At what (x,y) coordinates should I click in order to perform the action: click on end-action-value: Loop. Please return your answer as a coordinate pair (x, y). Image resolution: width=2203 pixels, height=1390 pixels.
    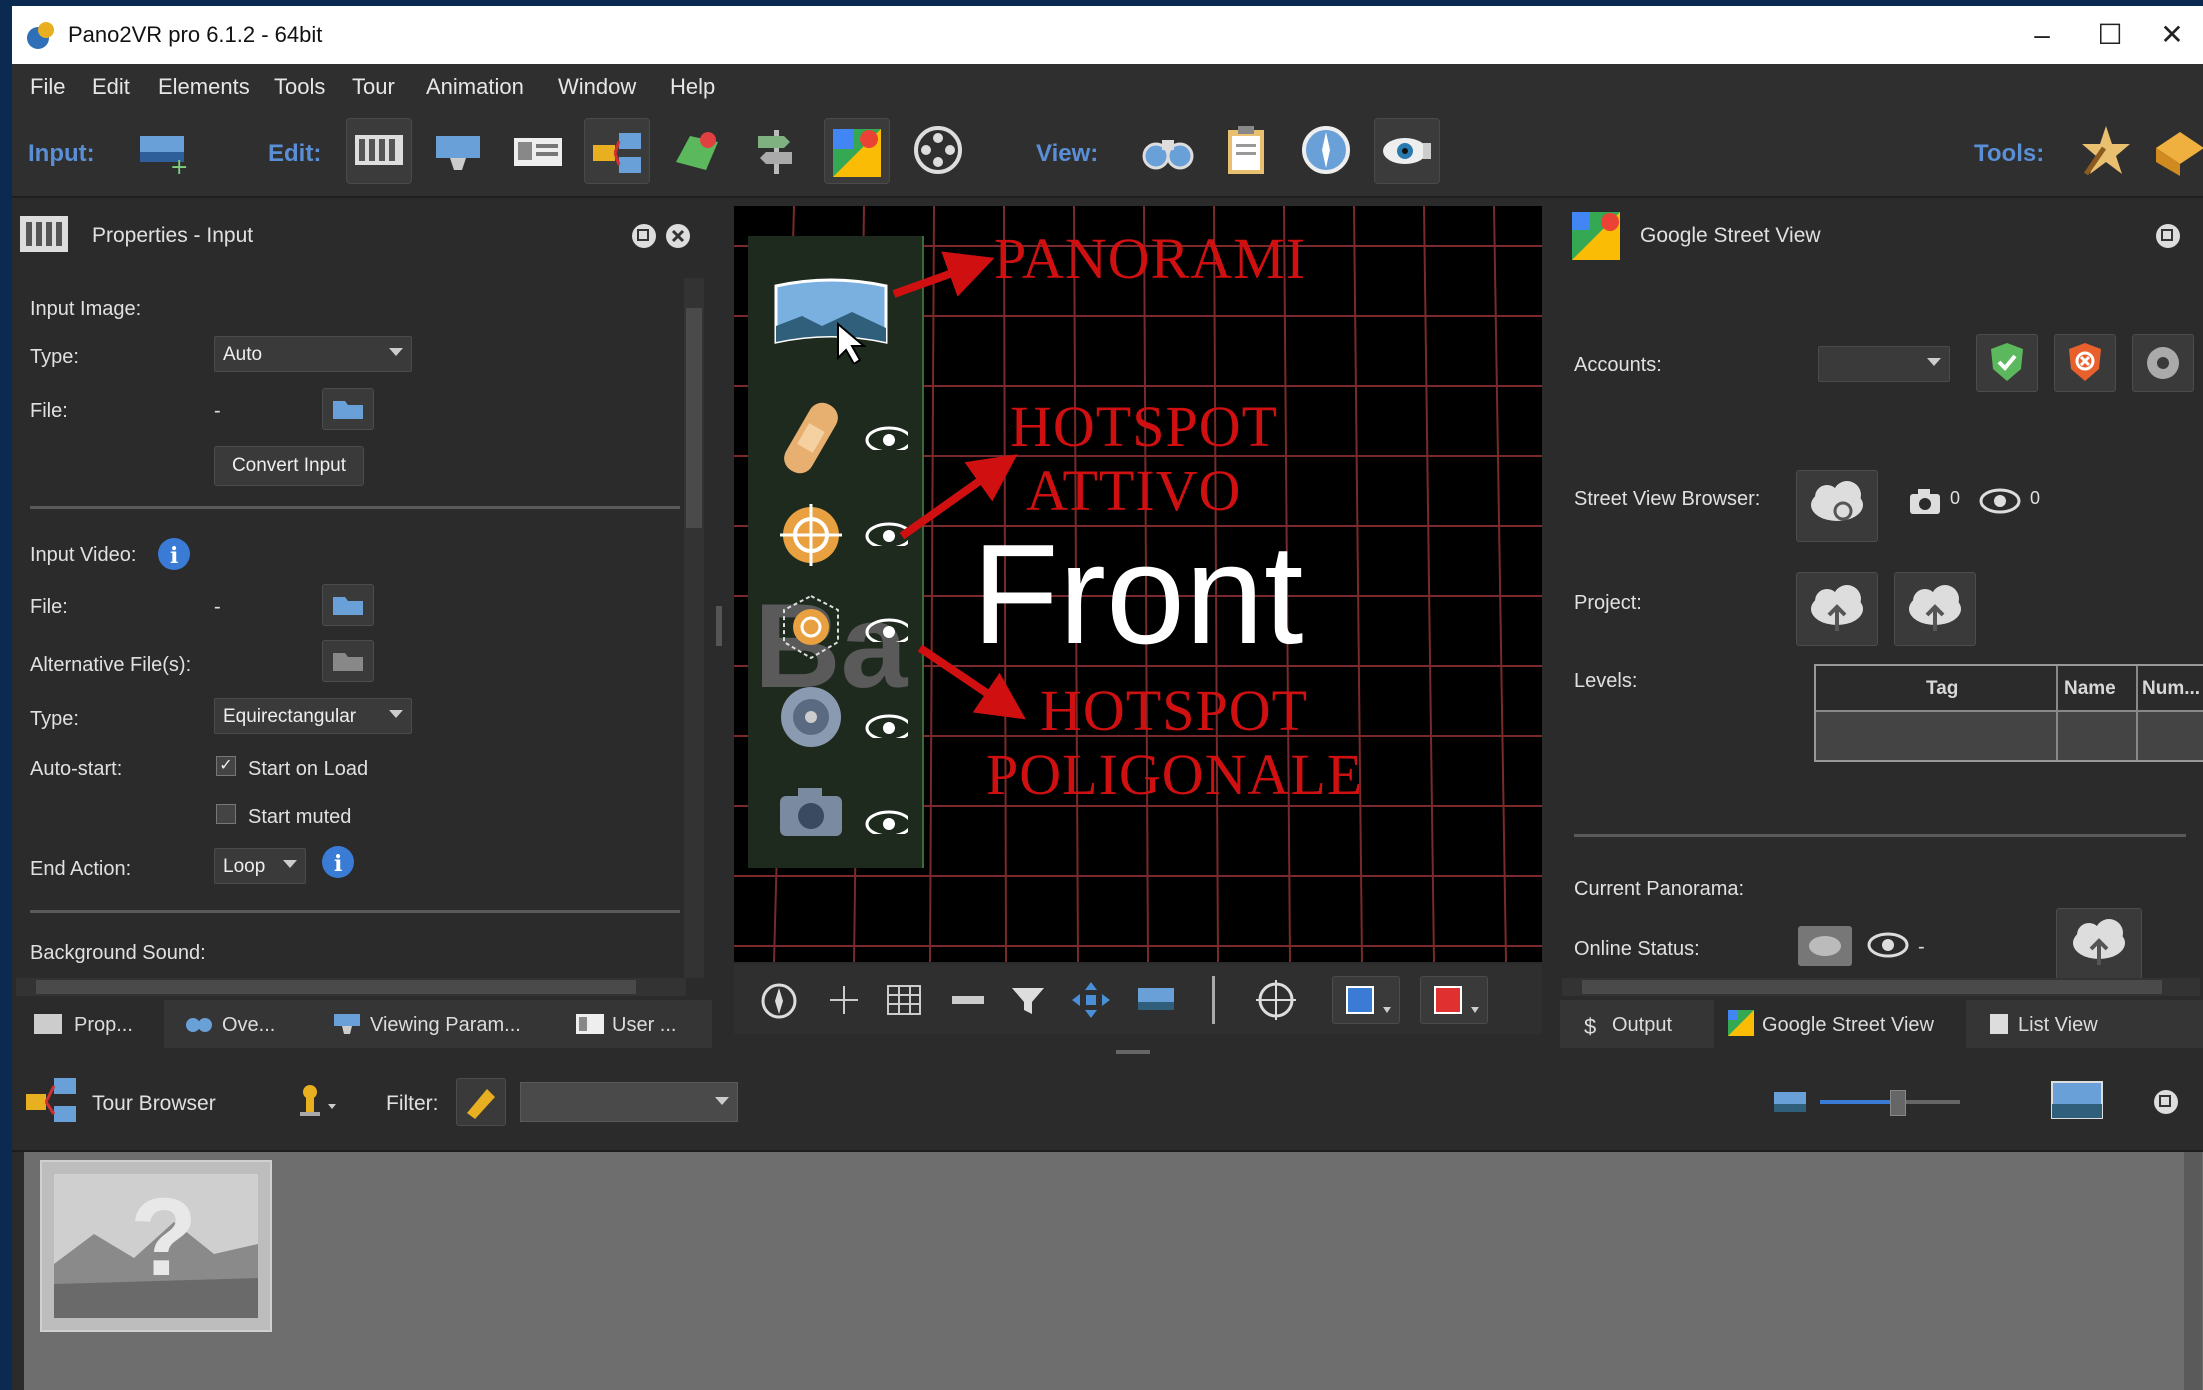
    Looking at the image, I should click on (244, 866).